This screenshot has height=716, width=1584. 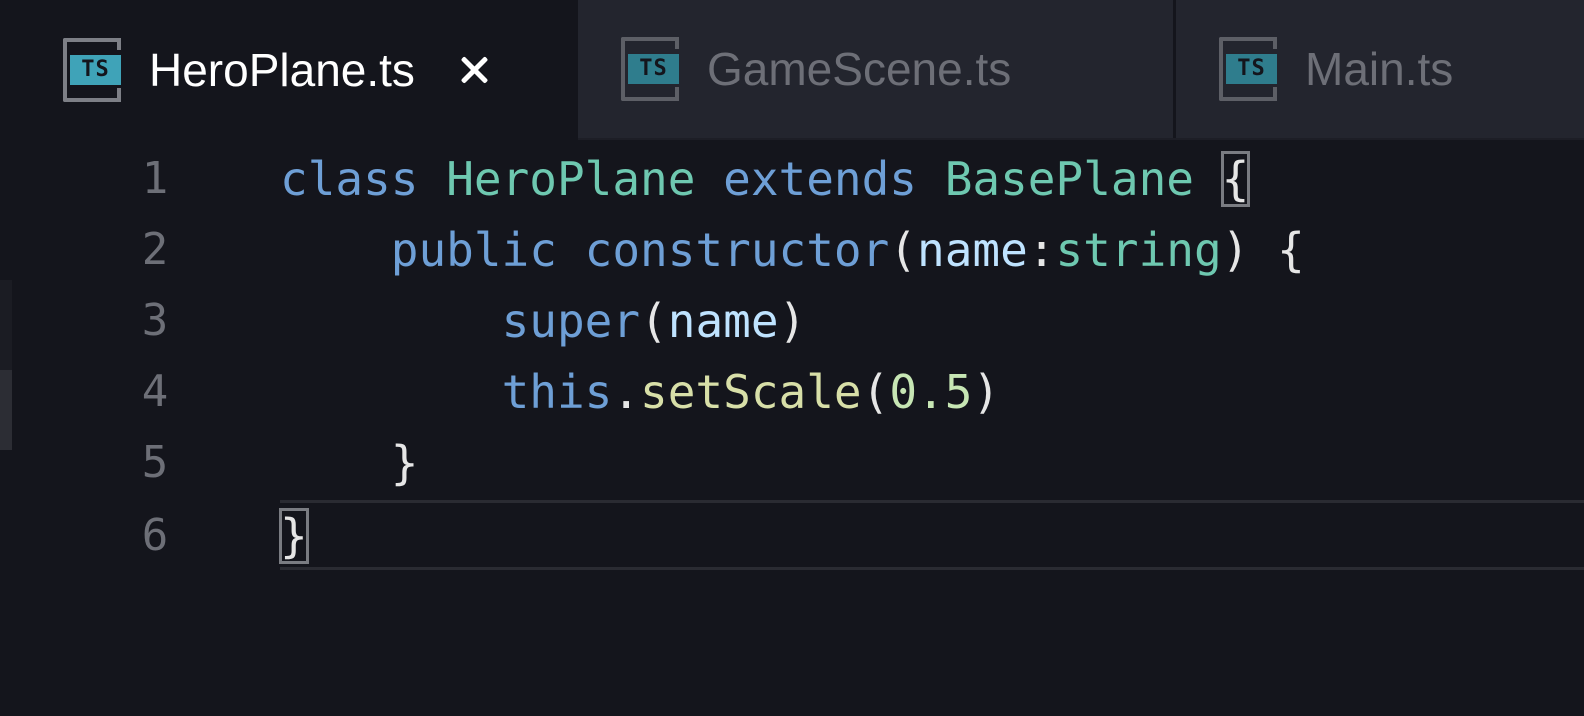 I want to click on code-line: 4 this.setScale(0.5), so click(x=792, y=391).